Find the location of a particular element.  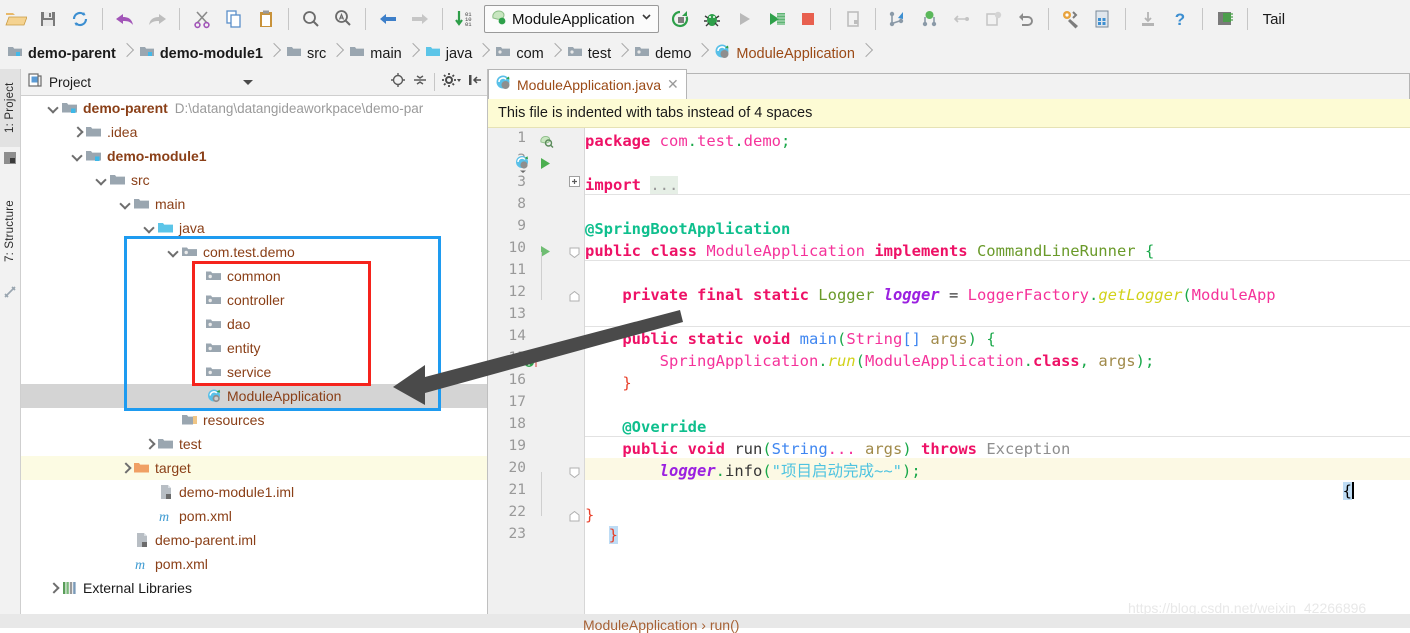

breadcrumb-item-main: main is located at coordinates (374, 53).